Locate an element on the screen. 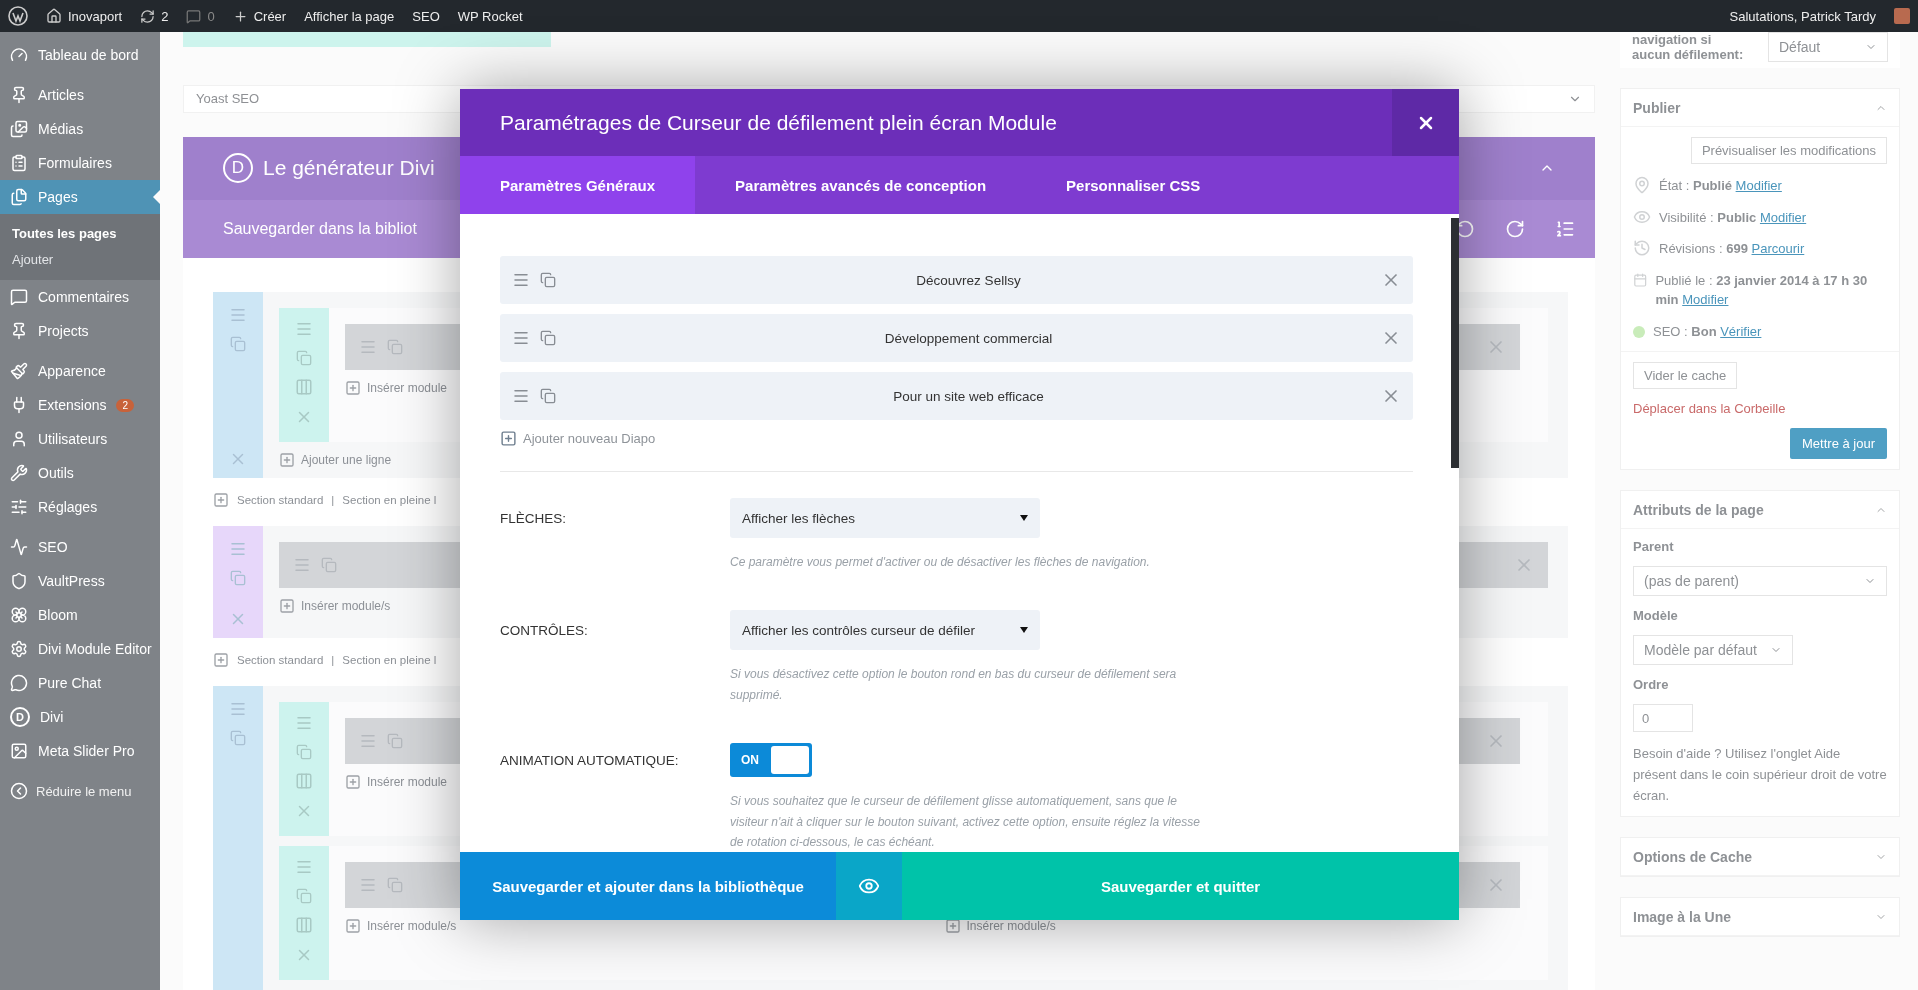 Image resolution: width=1918 pixels, height=990 pixels. menu-item: Médias is located at coordinates (80, 129).